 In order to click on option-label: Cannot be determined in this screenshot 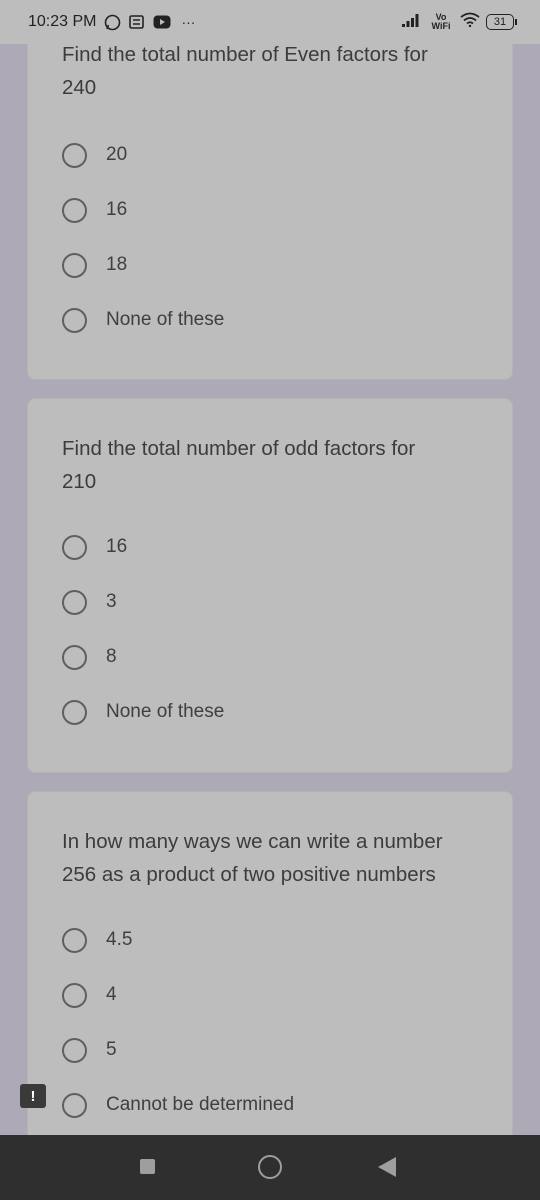, I will do `click(200, 1104)`.